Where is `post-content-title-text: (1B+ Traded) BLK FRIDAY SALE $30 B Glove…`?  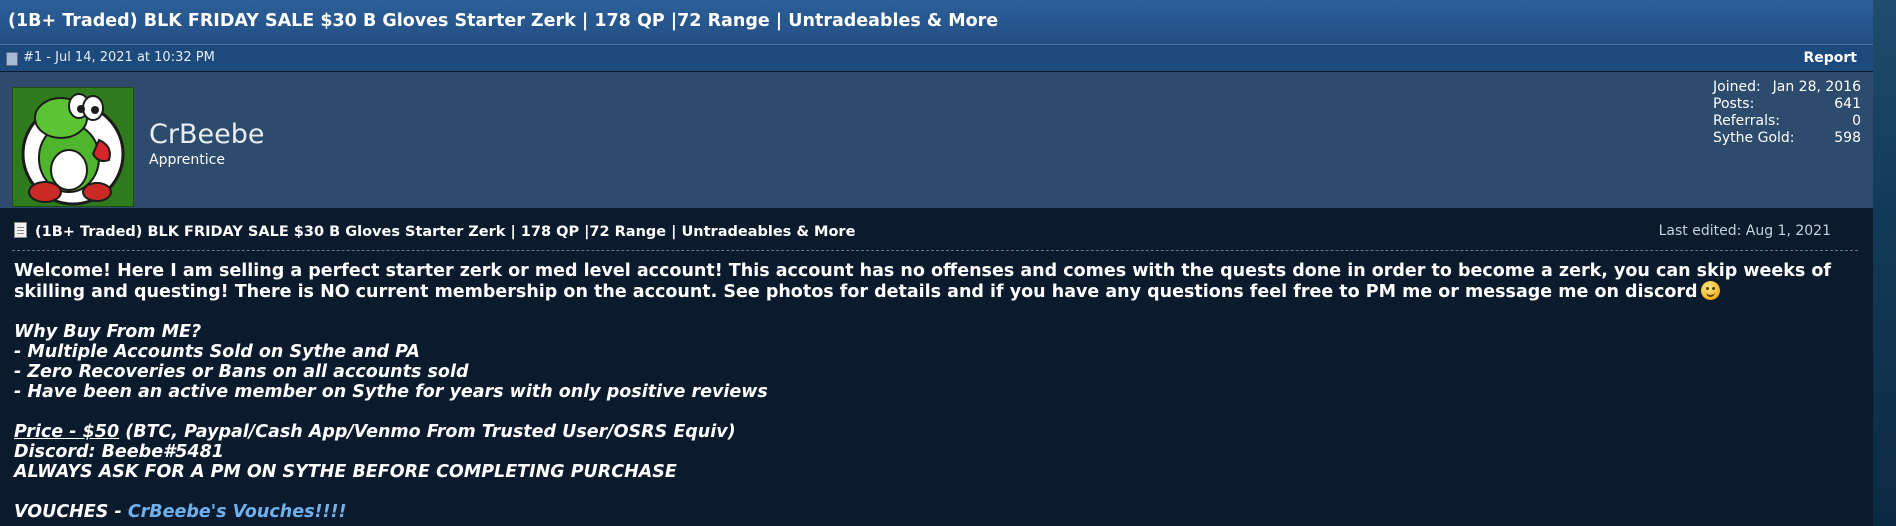
post-content-title-text: (1B+ Traded) BLK FRIDAY SALE $30 B Glove… is located at coordinates (445, 232).